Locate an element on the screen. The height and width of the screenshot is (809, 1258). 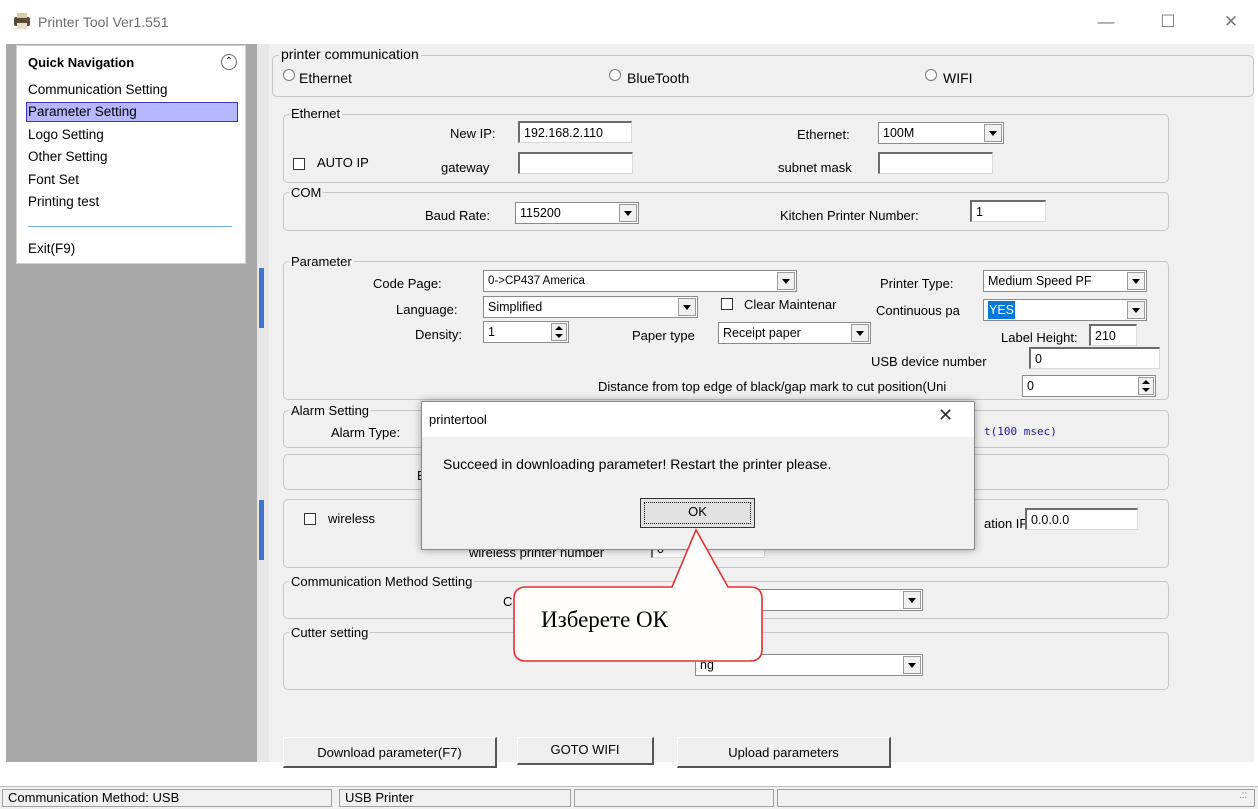
ethernet-radio is located at coordinates (289, 75).